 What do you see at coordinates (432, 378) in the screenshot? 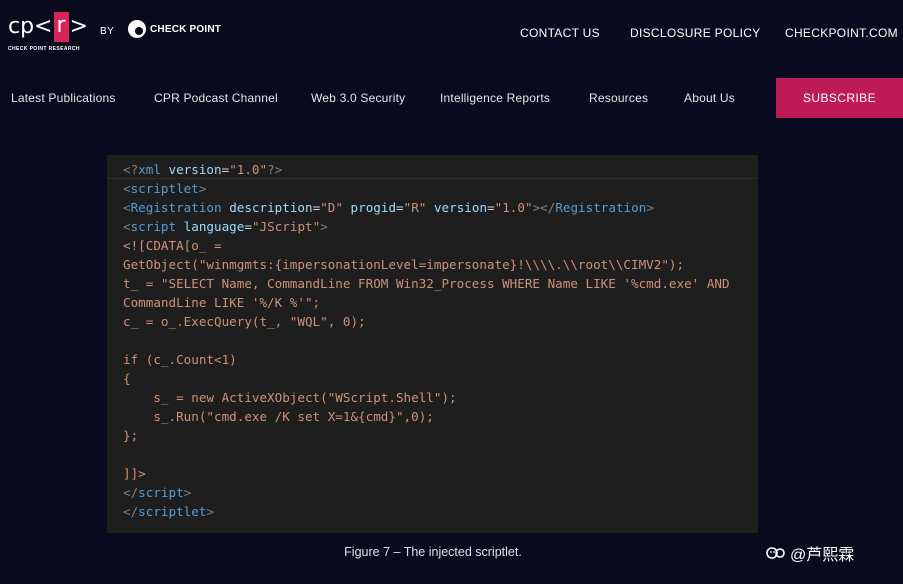
I see `code-line: {` at bounding box center [432, 378].